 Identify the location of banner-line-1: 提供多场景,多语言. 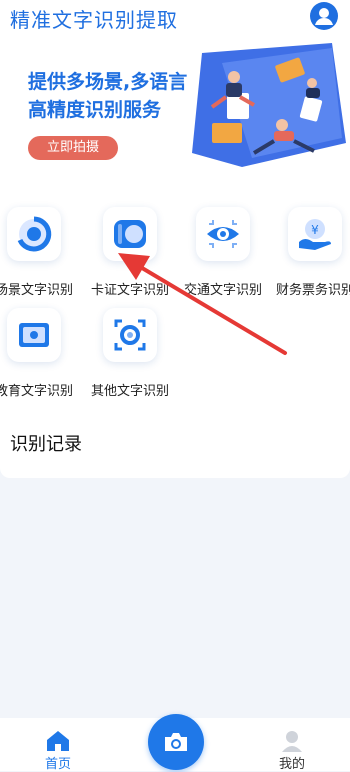
(108, 82).